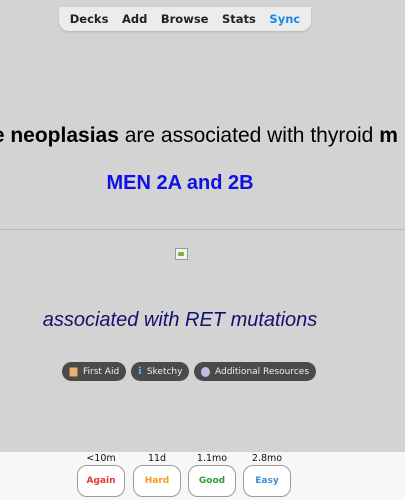  What do you see at coordinates (249, 135) in the screenshot?
I see `front-plain-text: are associated with thyroid` at bounding box center [249, 135].